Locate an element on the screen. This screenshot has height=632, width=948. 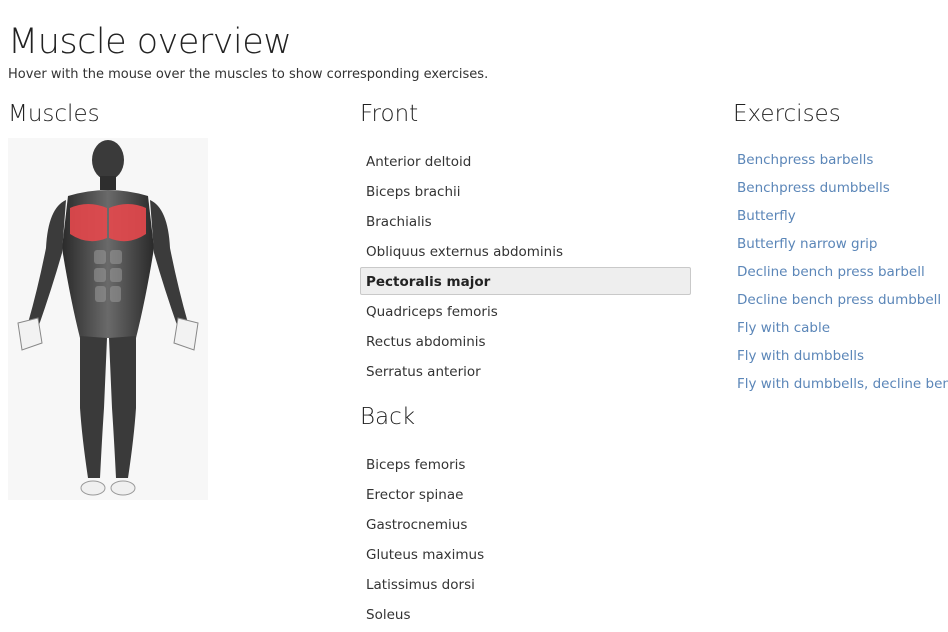
head-shape is located at coordinates (108, 160).